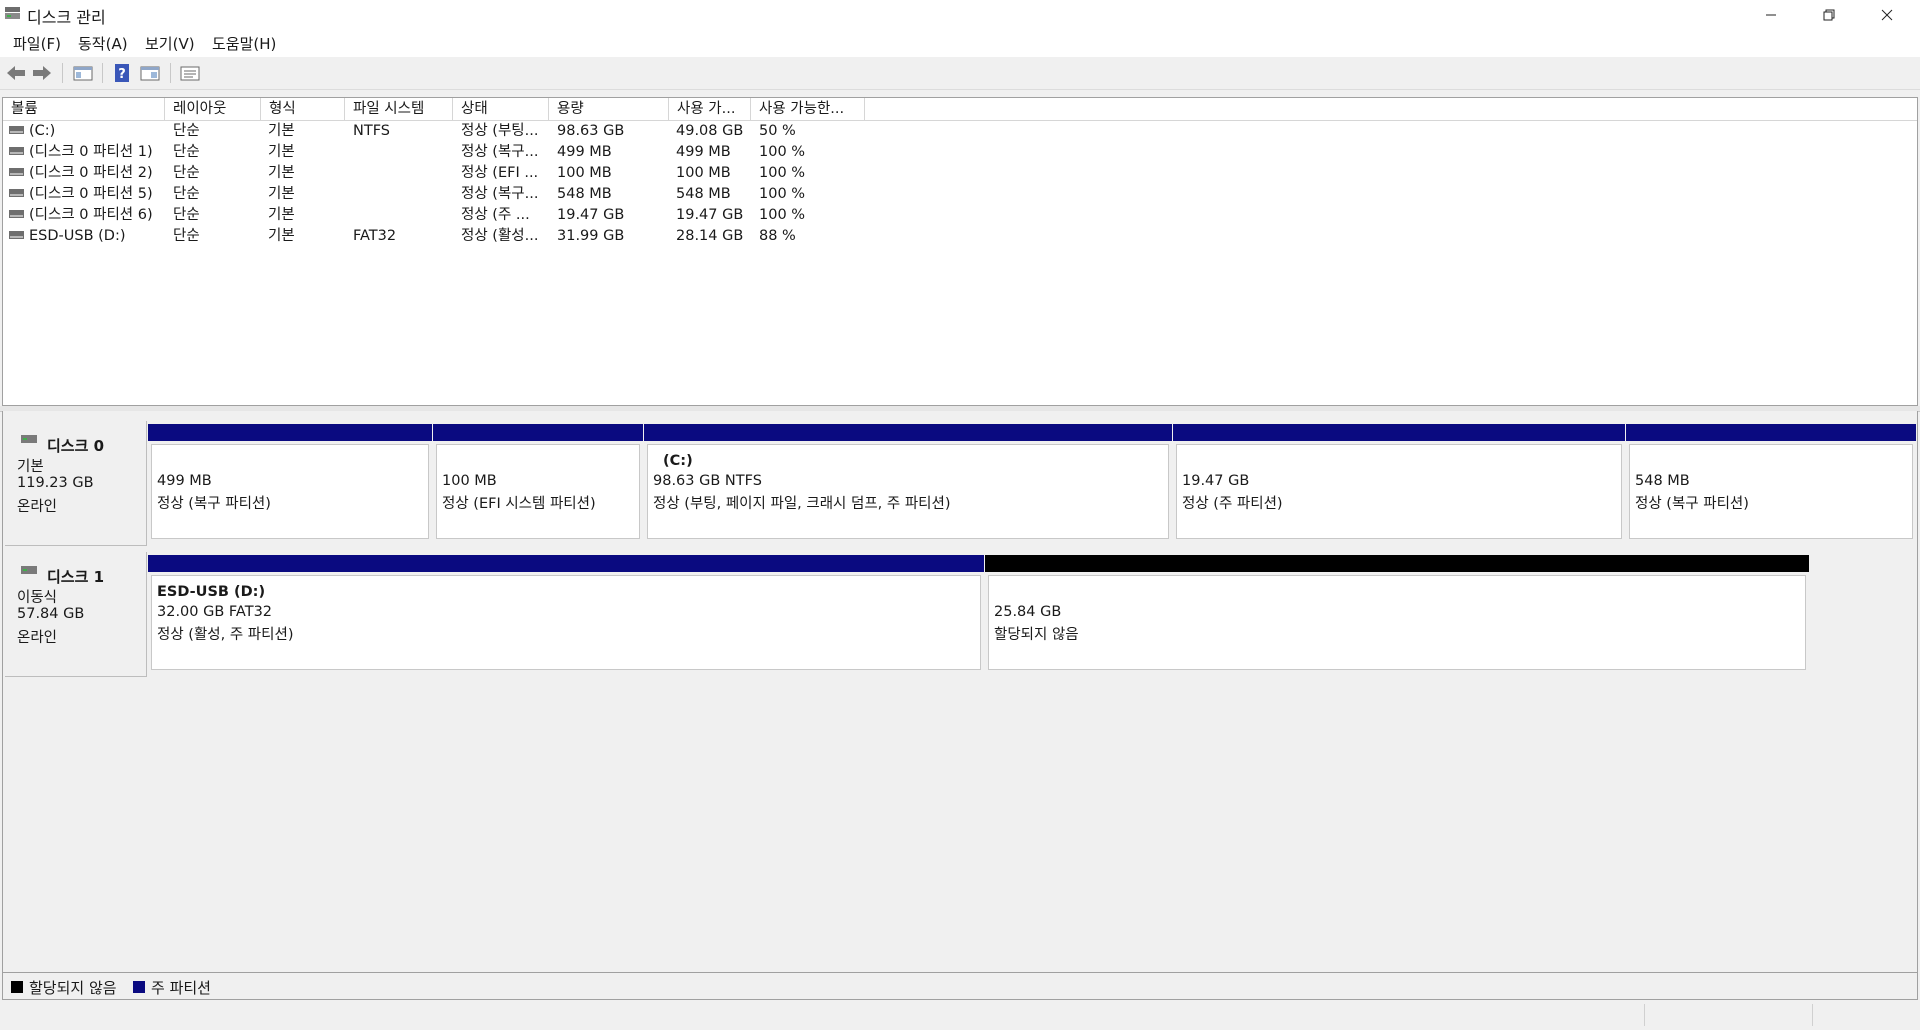  I want to click on menu-action: 동작(A), so click(103, 43).